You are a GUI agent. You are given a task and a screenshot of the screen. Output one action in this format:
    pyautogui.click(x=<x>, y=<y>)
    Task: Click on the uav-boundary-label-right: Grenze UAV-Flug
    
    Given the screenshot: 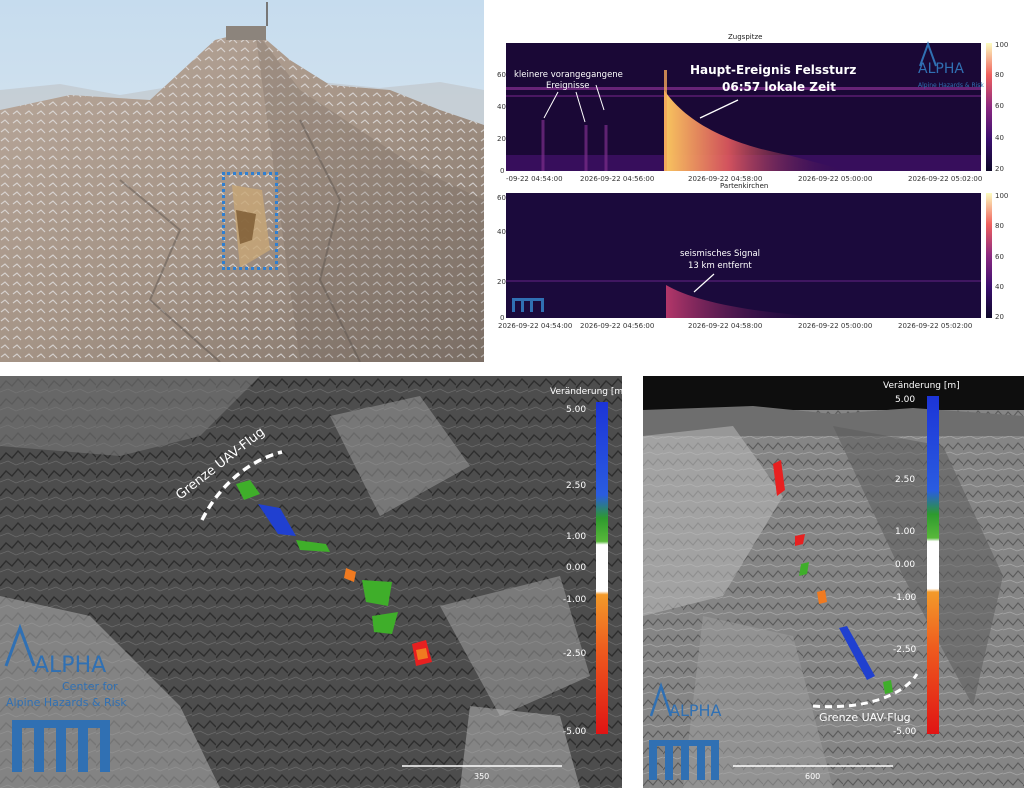 What is the action you would take?
    pyautogui.click(x=865, y=717)
    